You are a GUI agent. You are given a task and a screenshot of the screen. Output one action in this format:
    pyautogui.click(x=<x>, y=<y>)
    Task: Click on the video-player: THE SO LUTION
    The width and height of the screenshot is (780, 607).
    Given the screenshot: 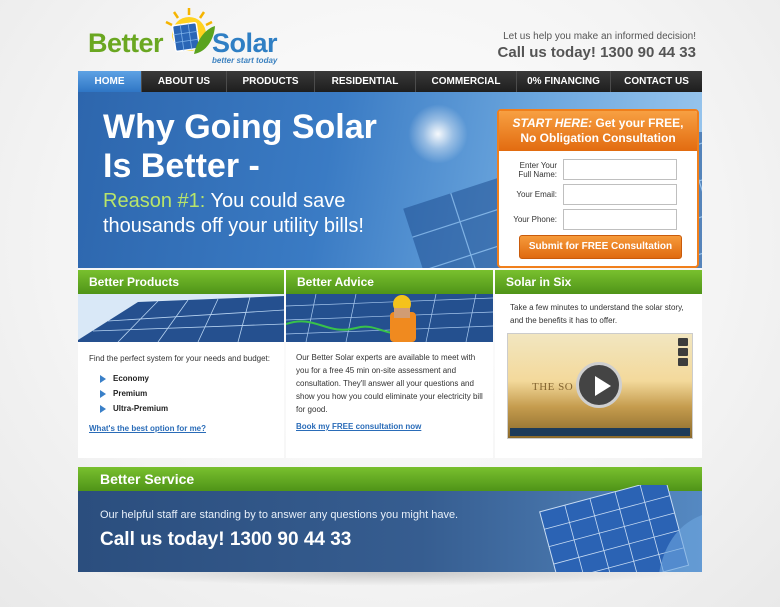 What is the action you would take?
    pyautogui.click(x=600, y=386)
    